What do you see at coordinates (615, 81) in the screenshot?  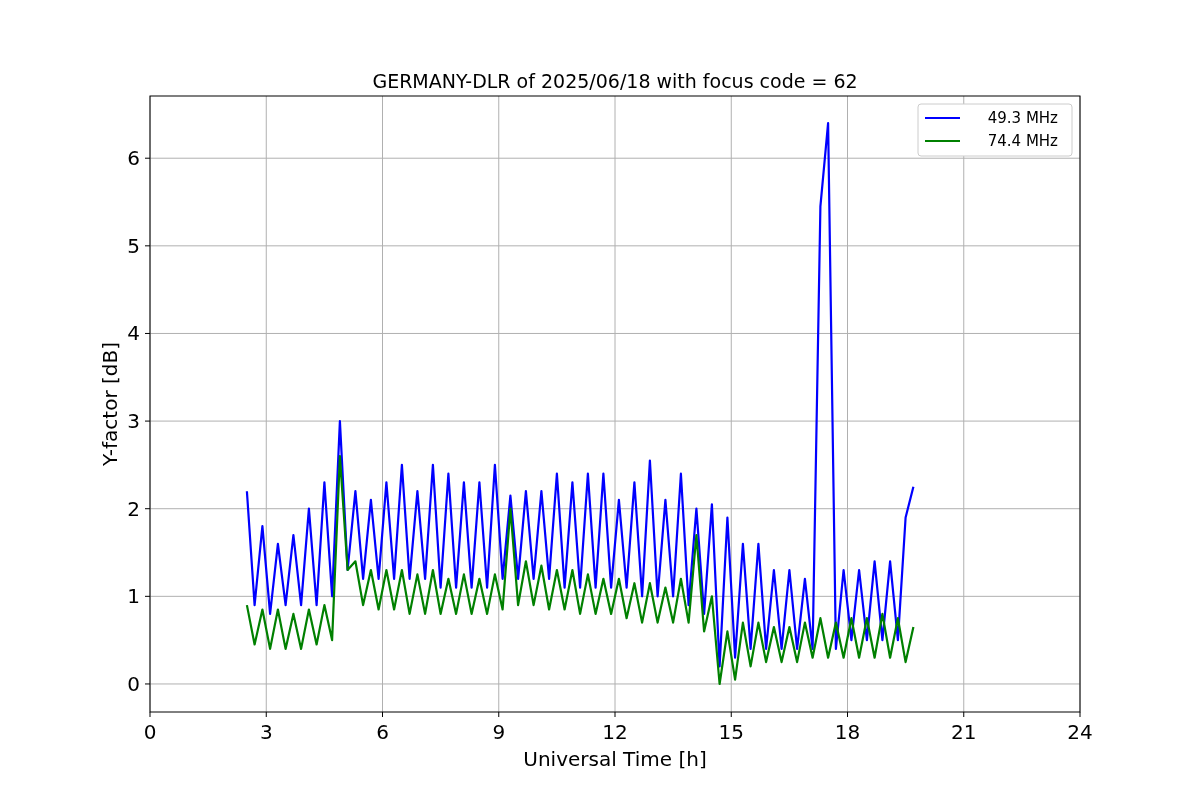 I see `chart-title: GERMANY-DLR of 2025/06/18 with focus code = 62` at bounding box center [615, 81].